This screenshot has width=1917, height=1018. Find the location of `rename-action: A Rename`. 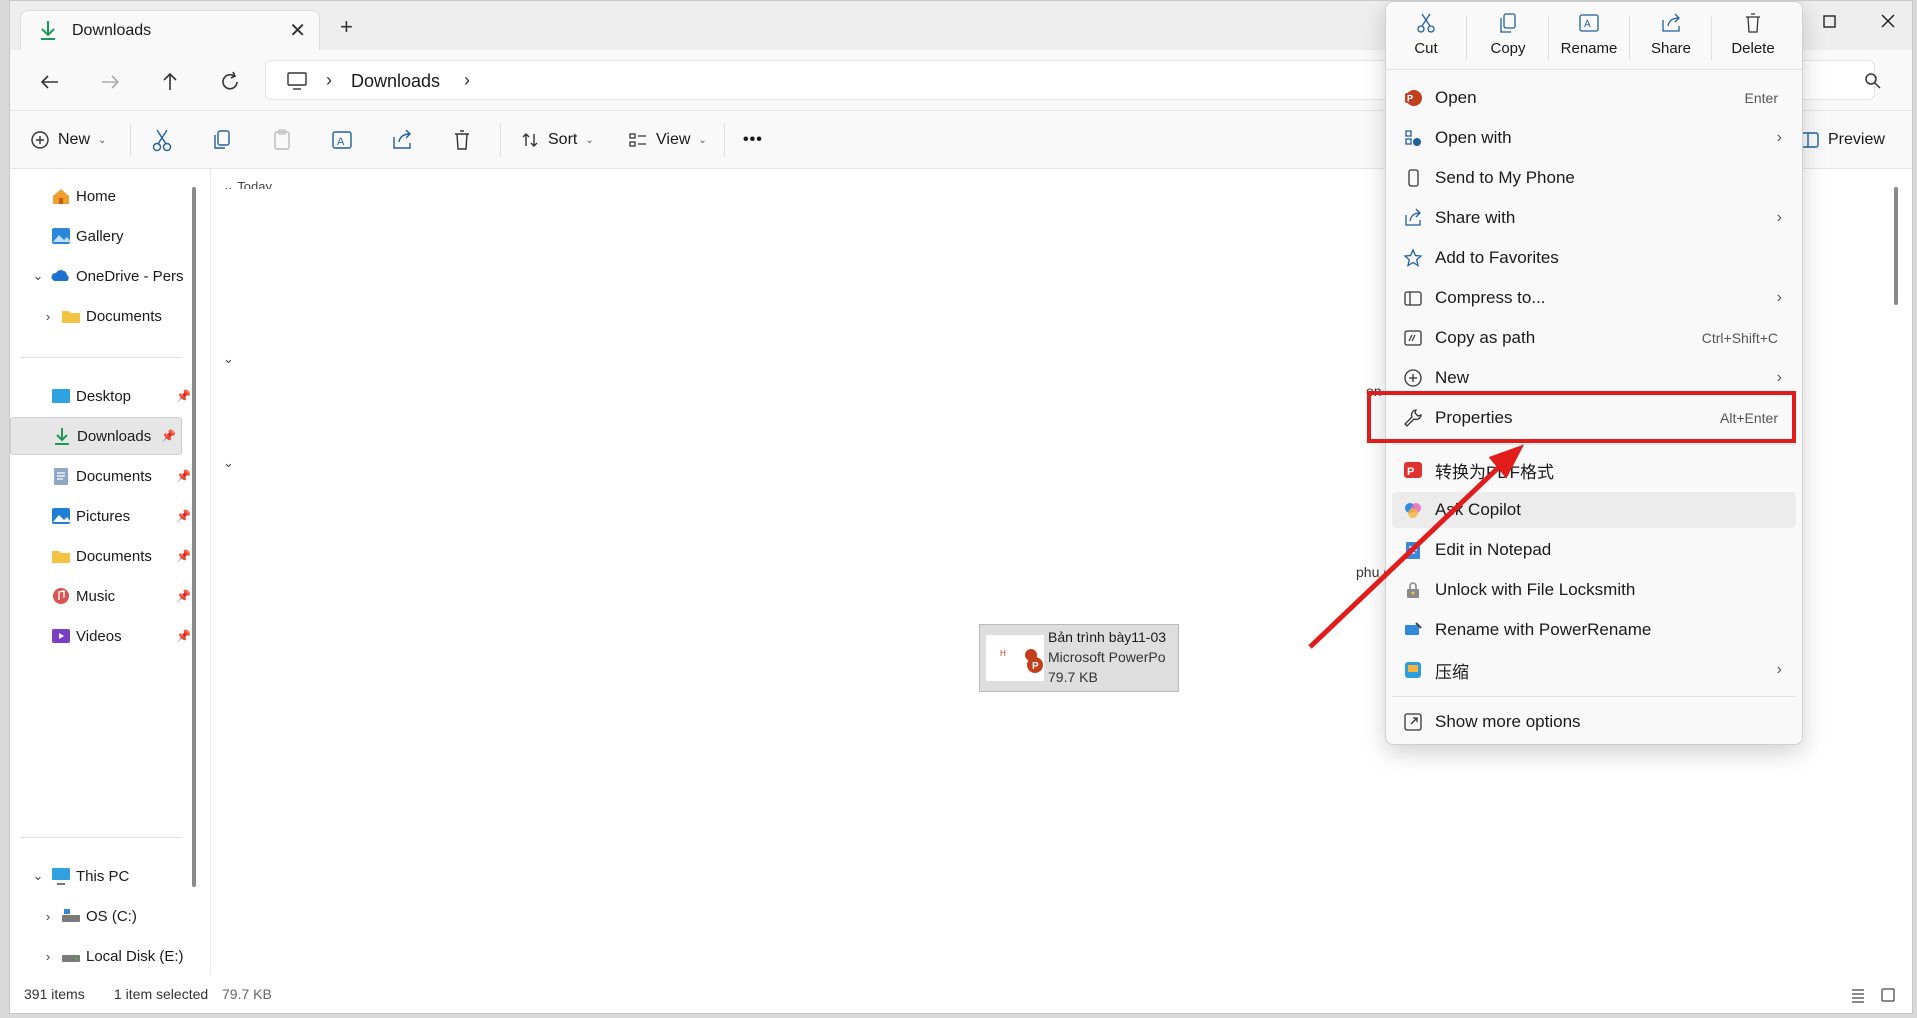

rename-action: A Rename is located at coordinates (1592, 38).